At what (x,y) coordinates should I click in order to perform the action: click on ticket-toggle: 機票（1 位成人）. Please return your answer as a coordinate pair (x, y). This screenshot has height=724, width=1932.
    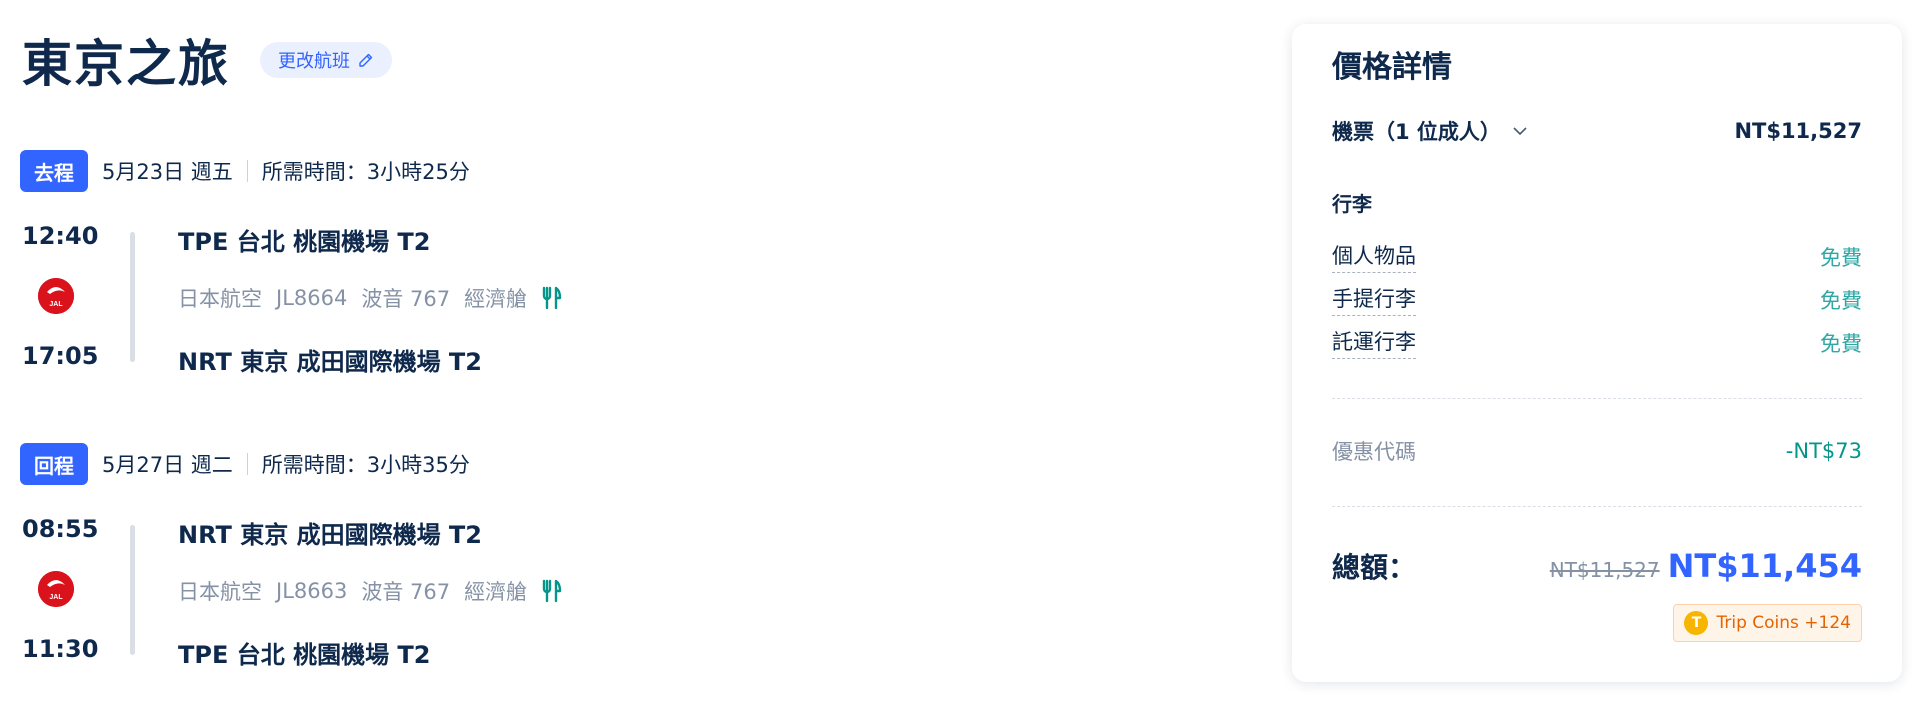
    Looking at the image, I should click on (1430, 131).